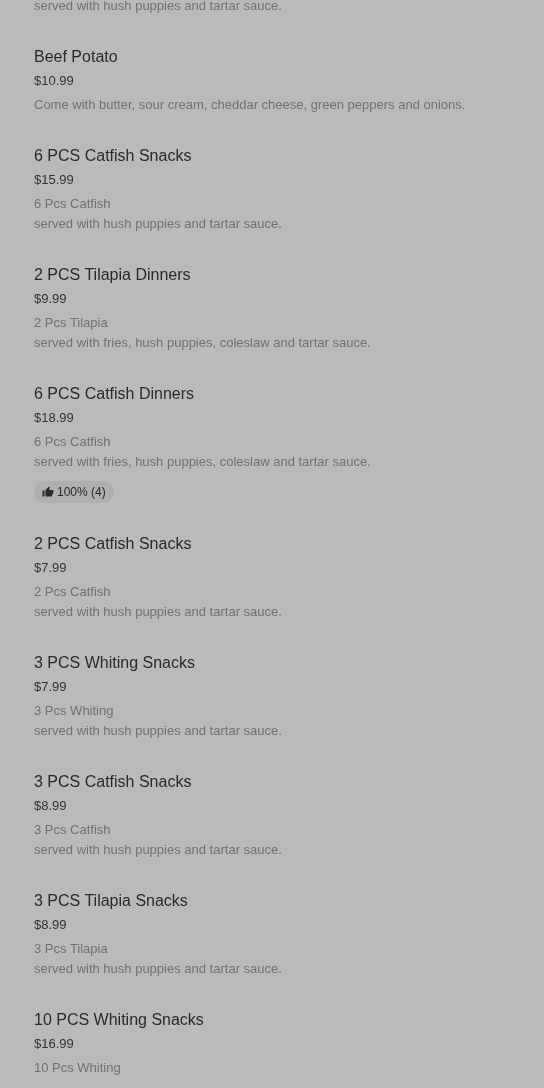  Describe the element at coordinates (272, 544) in the screenshot. I see `item-name: 2 PCS Catfish Snacks` at that location.